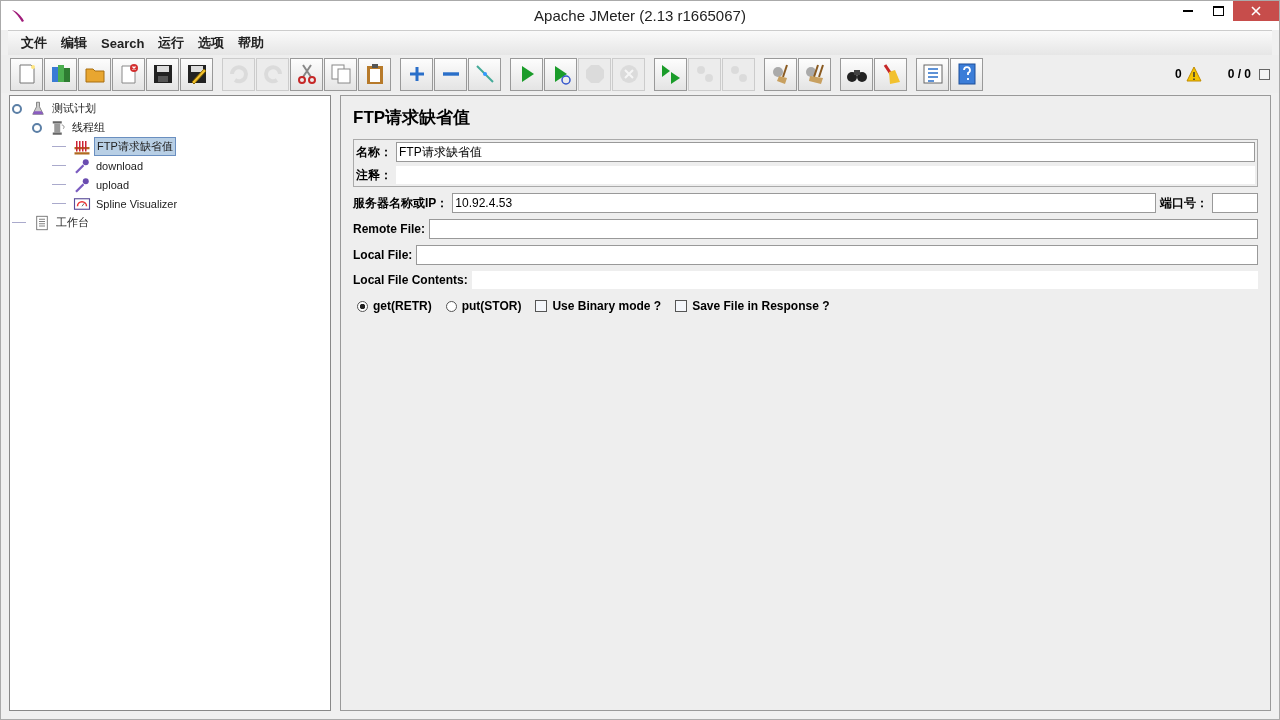 The width and height of the screenshot is (1280, 720). Describe the element at coordinates (389, 229) in the screenshot. I see `field-label: Remote File:` at that location.